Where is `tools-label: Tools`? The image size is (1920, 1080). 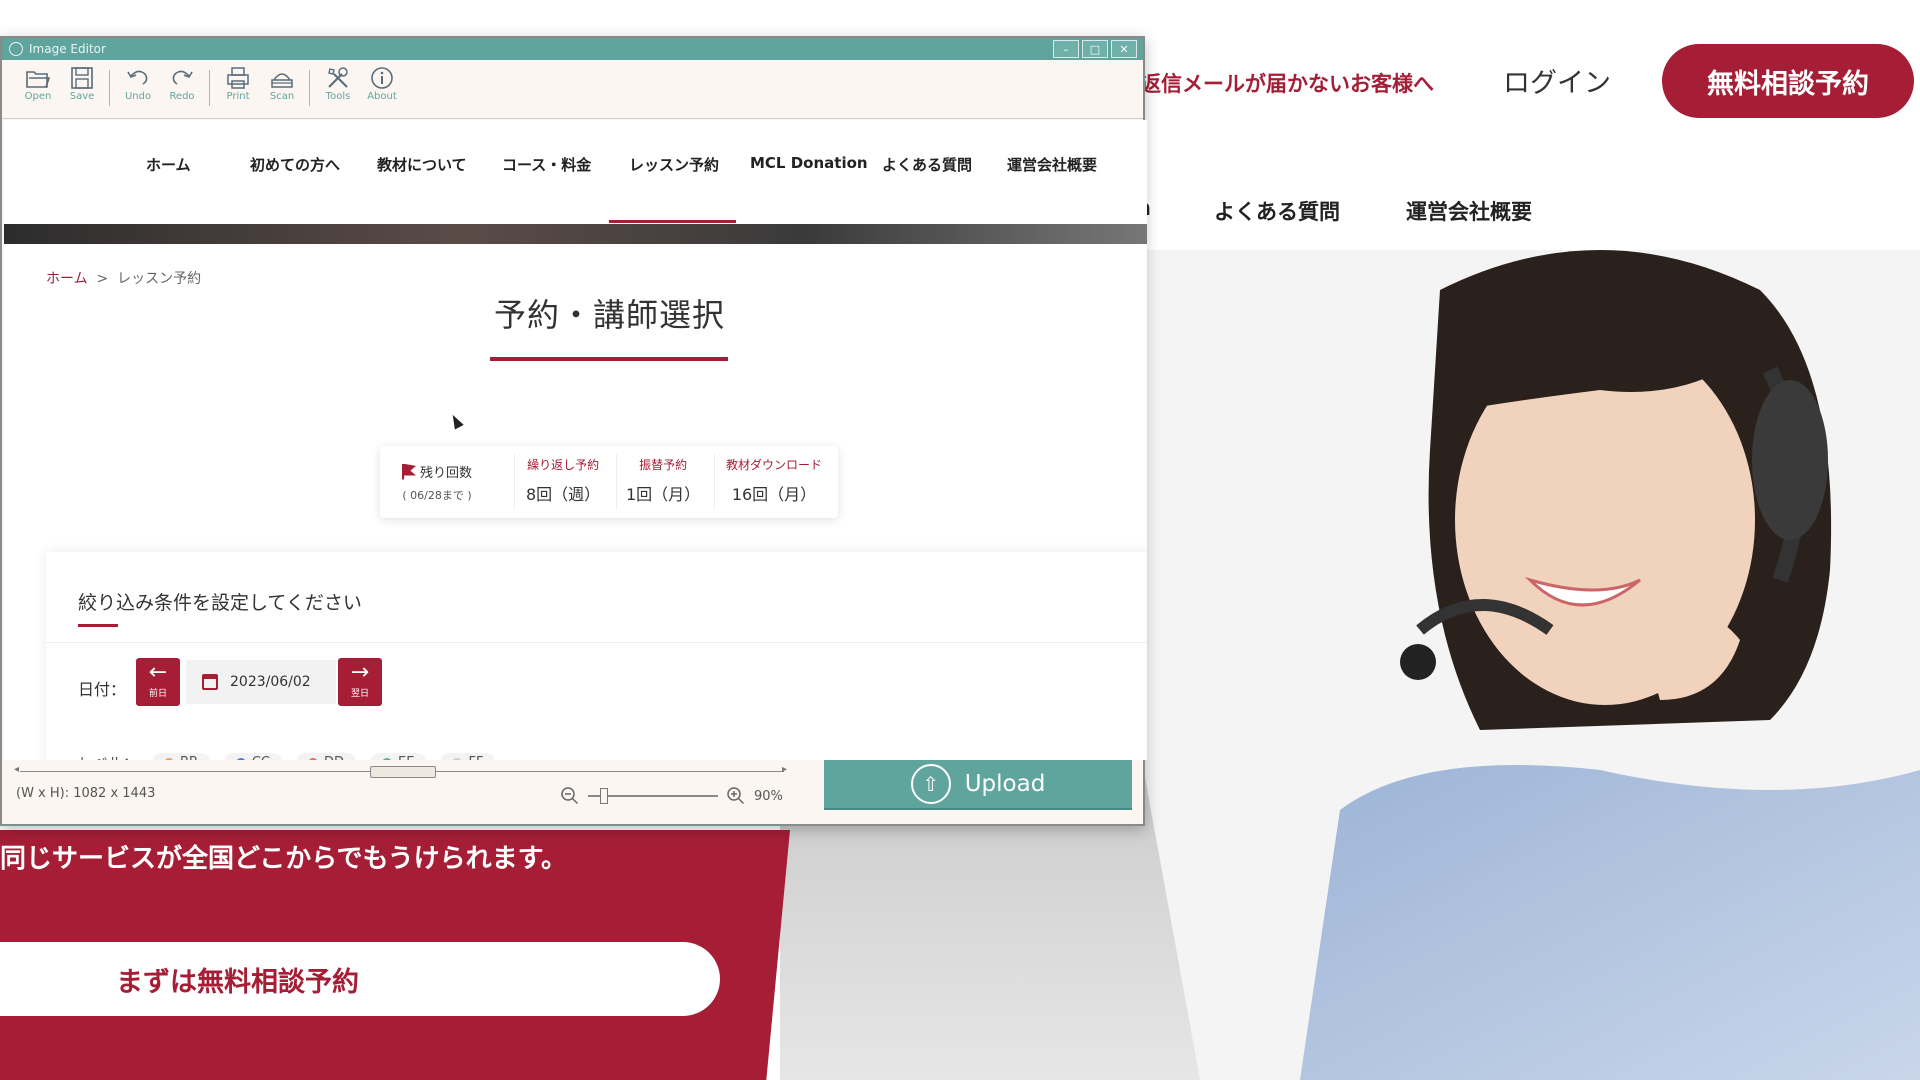
tools-label: Tools is located at coordinates (338, 96).